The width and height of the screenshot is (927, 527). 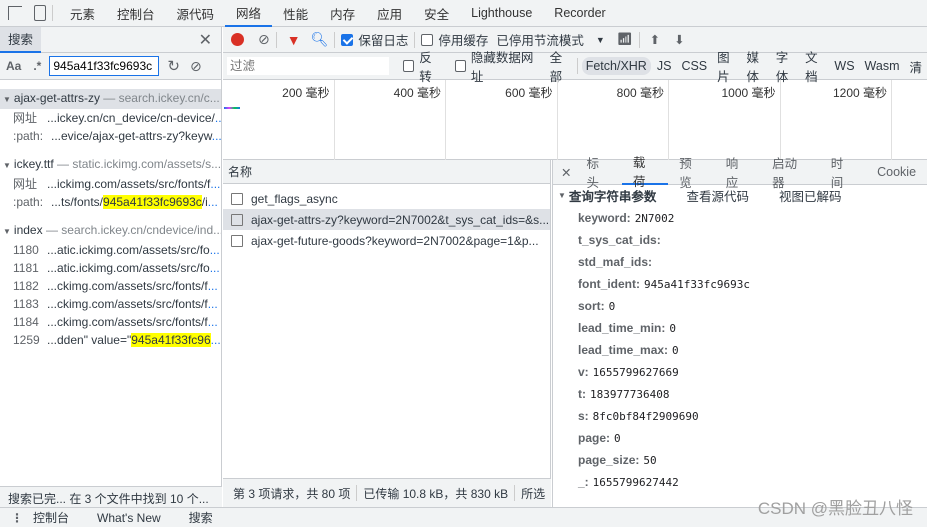 What do you see at coordinates (249, 13) in the screenshot?
I see `tab-3: 网络` at bounding box center [249, 13].